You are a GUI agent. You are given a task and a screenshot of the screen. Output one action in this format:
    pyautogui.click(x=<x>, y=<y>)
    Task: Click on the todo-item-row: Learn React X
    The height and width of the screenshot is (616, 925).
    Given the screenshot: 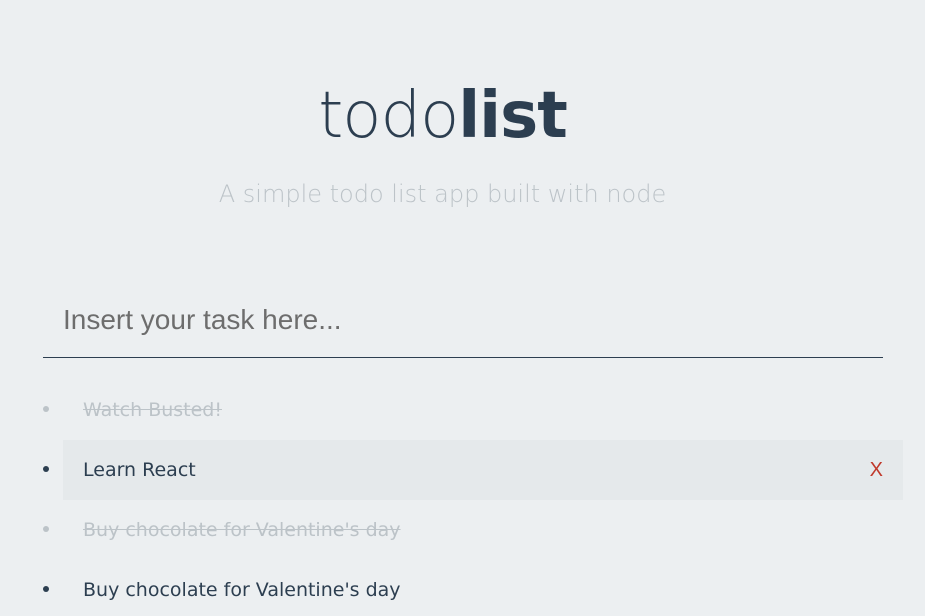 What is the action you would take?
    pyautogui.click(x=483, y=470)
    